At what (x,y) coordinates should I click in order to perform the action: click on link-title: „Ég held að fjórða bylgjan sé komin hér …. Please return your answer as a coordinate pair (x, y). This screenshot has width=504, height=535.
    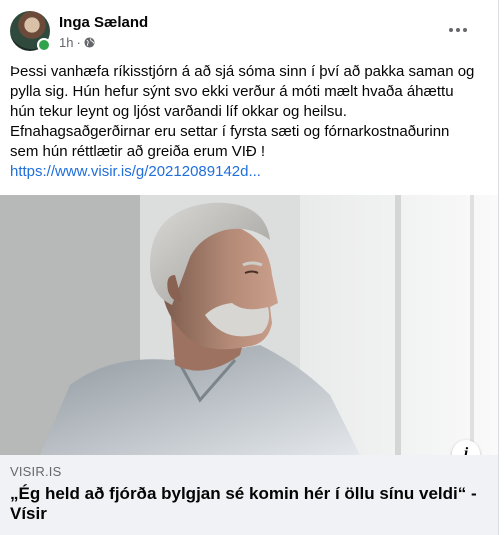
    Looking at the image, I should click on (245, 504).